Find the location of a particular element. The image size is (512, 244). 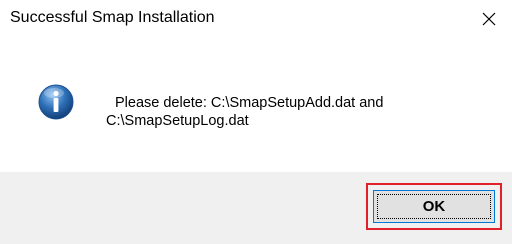

ok-button-label: OK is located at coordinates (434, 206).